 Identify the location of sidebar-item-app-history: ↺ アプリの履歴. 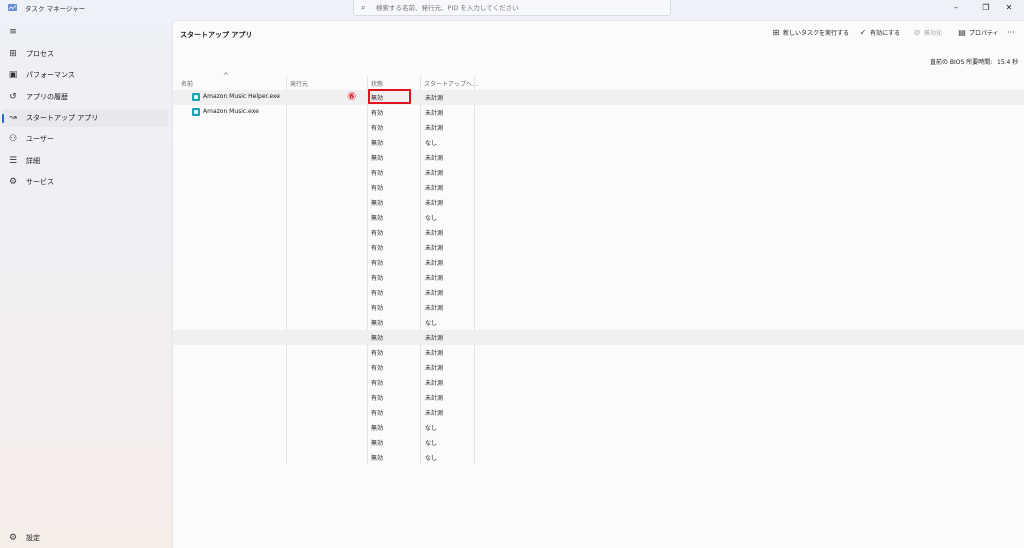
(85, 97).